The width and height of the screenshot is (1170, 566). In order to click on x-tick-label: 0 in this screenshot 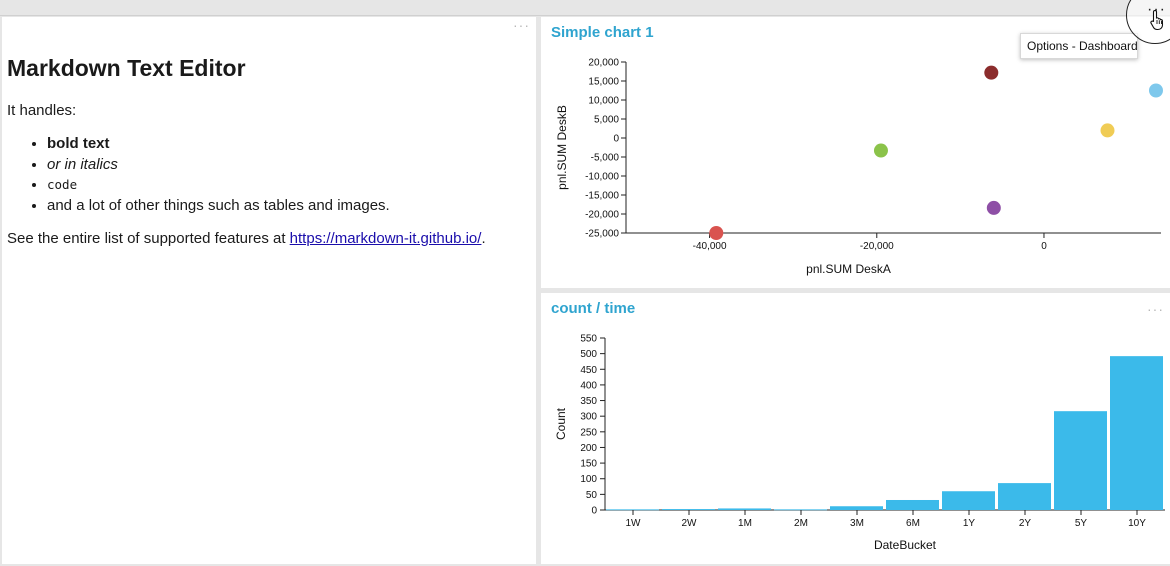, I will do `click(1044, 246)`.